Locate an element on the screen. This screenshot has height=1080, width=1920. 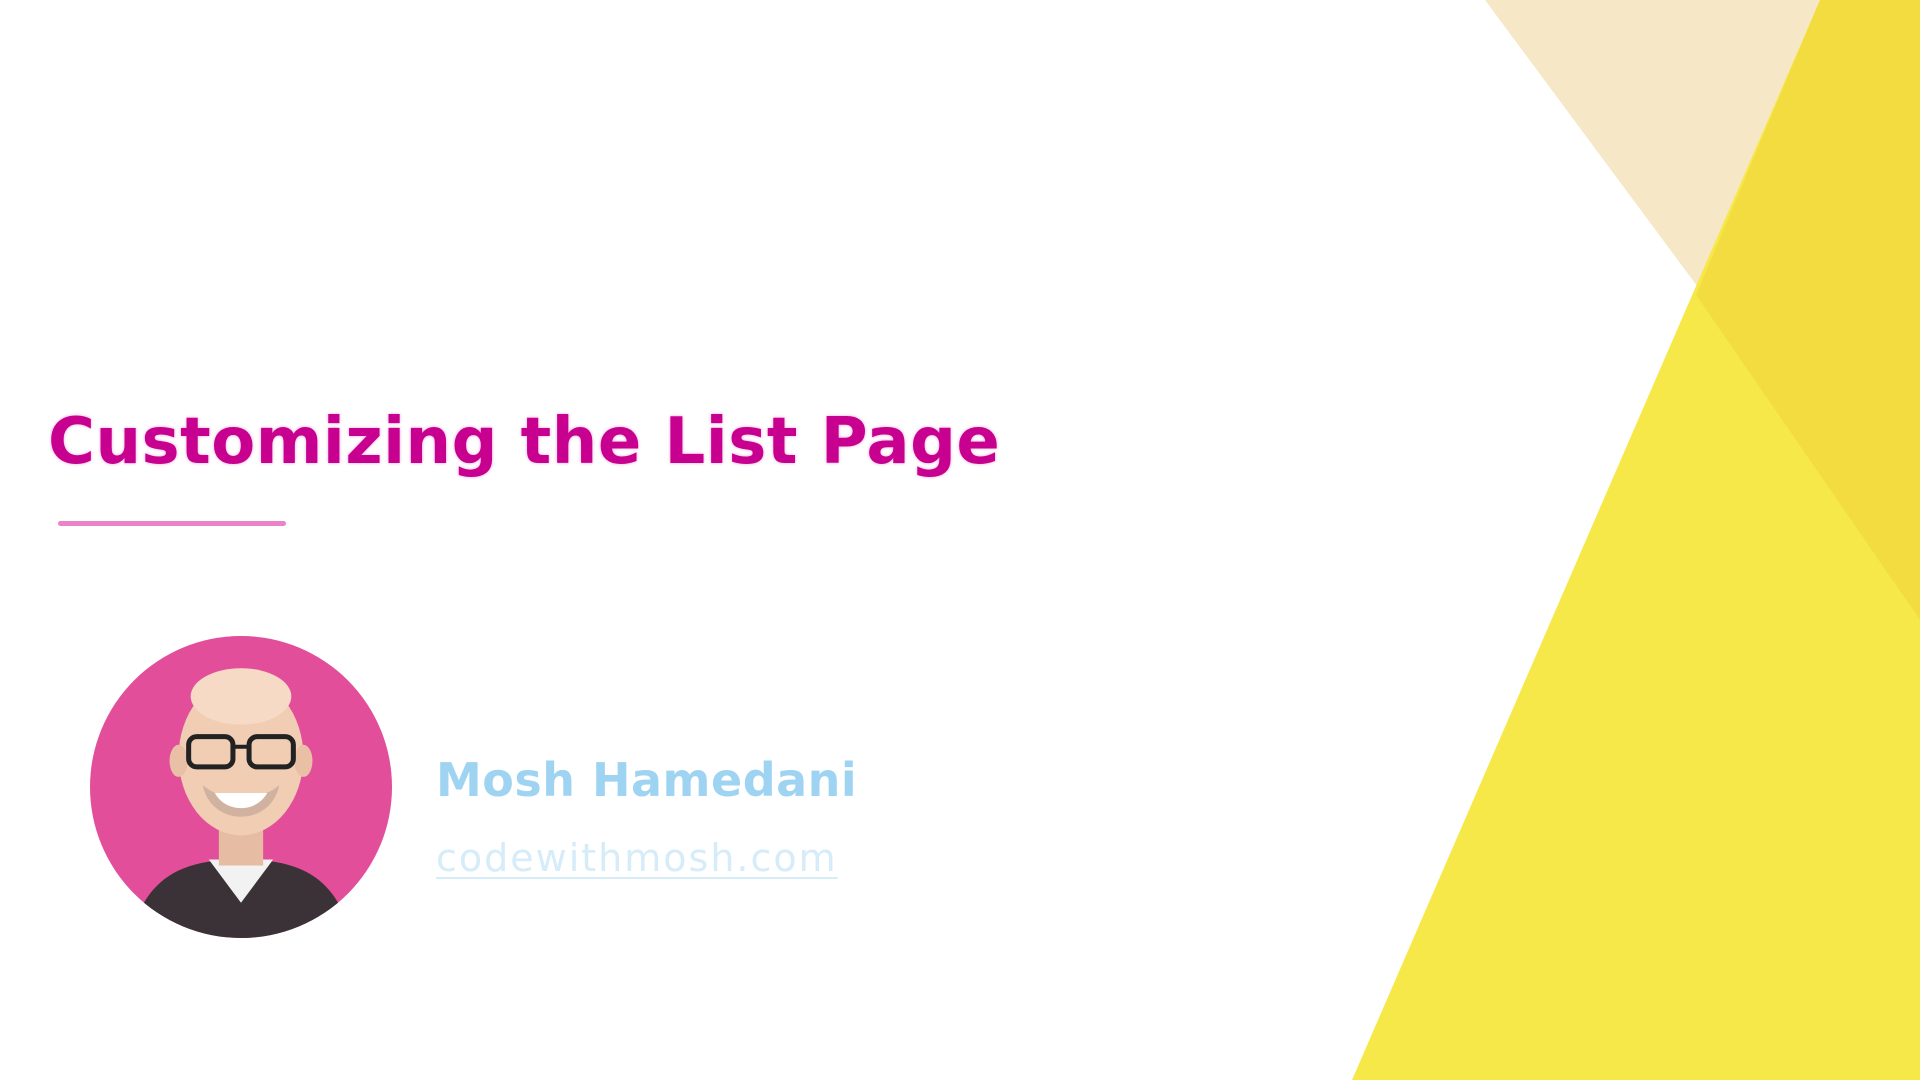
presenter-avatar is located at coordinates (241, 787).